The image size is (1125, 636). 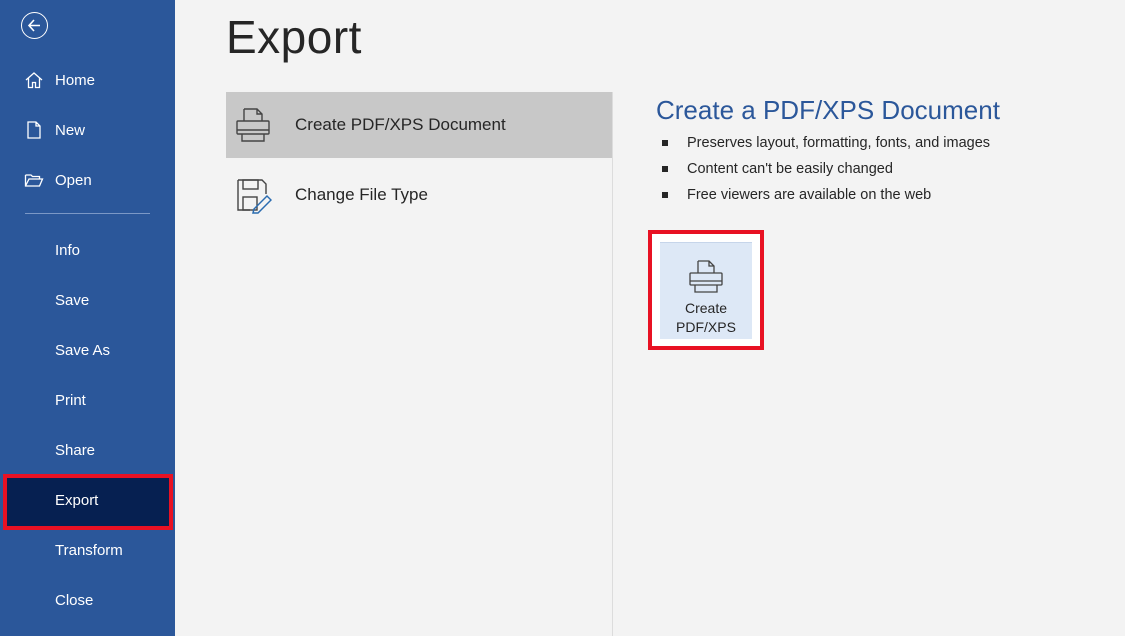 I want to click on back-button, so click(x=34, y=25).